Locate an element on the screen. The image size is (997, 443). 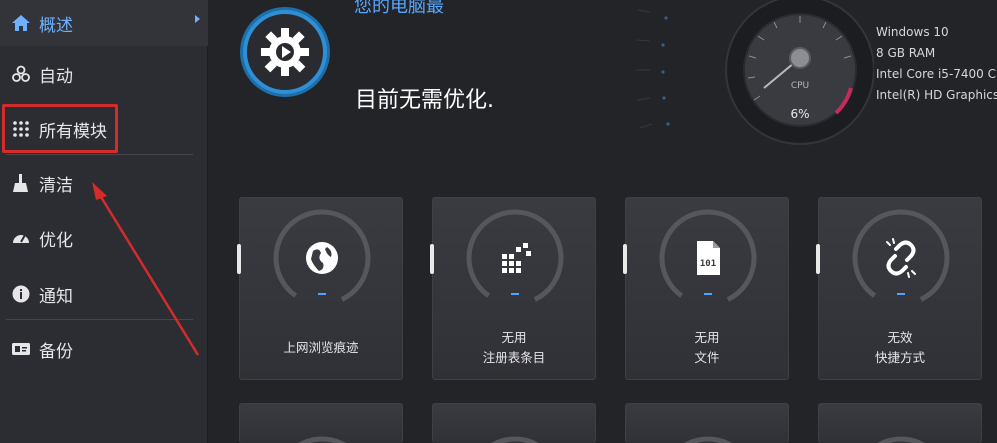
tile-browser-traces: 上网浏览痕迹 is located at coordinates (320, 288).